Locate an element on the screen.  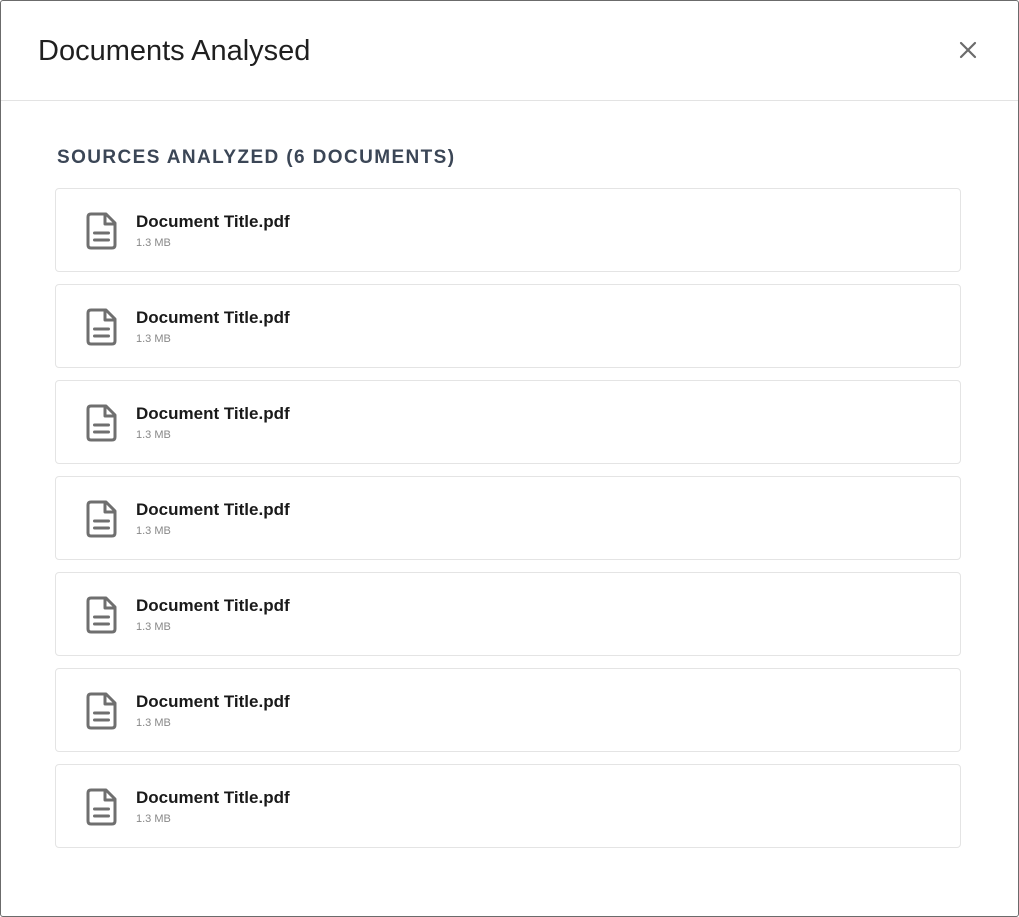
modal-header: Documents Analysed is located at coordinates (509, 51).